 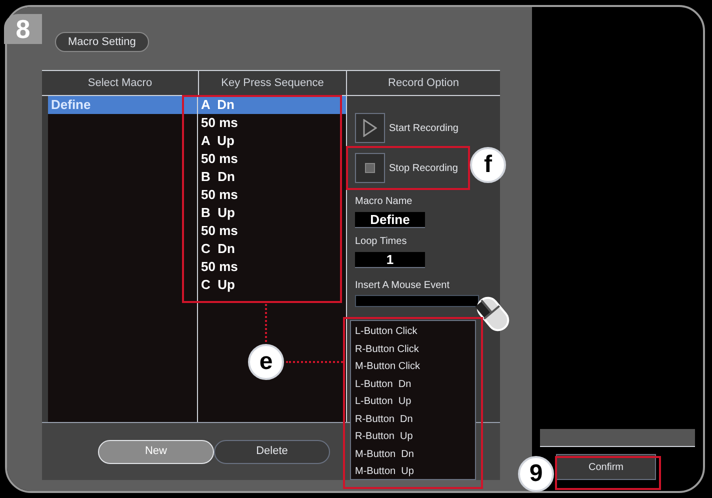 I want to click on column-header: Key Press Sequence, so click(x=272, y=83).